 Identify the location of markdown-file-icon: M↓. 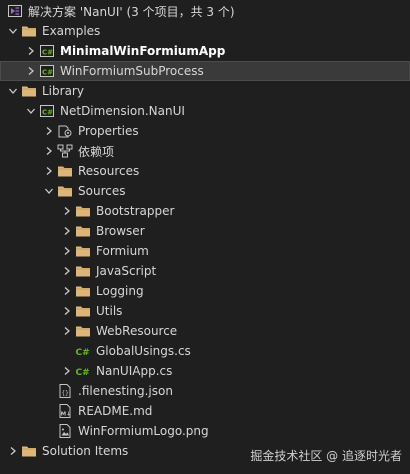
(65, 411).